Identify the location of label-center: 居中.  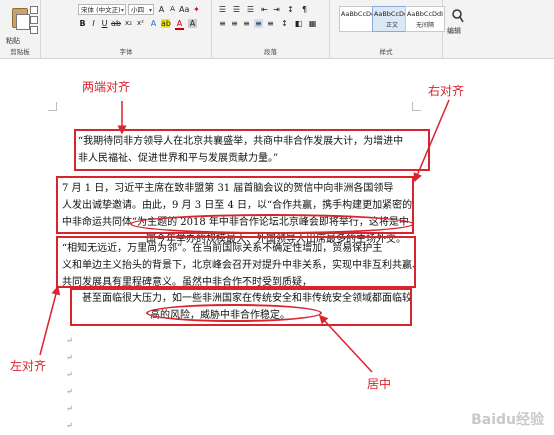
(379, 384).